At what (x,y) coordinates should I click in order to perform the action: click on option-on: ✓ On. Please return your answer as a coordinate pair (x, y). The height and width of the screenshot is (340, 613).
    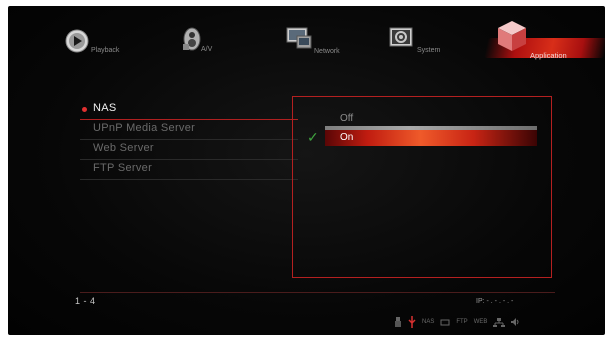
    Looking at the image, I should click on (422, 136).